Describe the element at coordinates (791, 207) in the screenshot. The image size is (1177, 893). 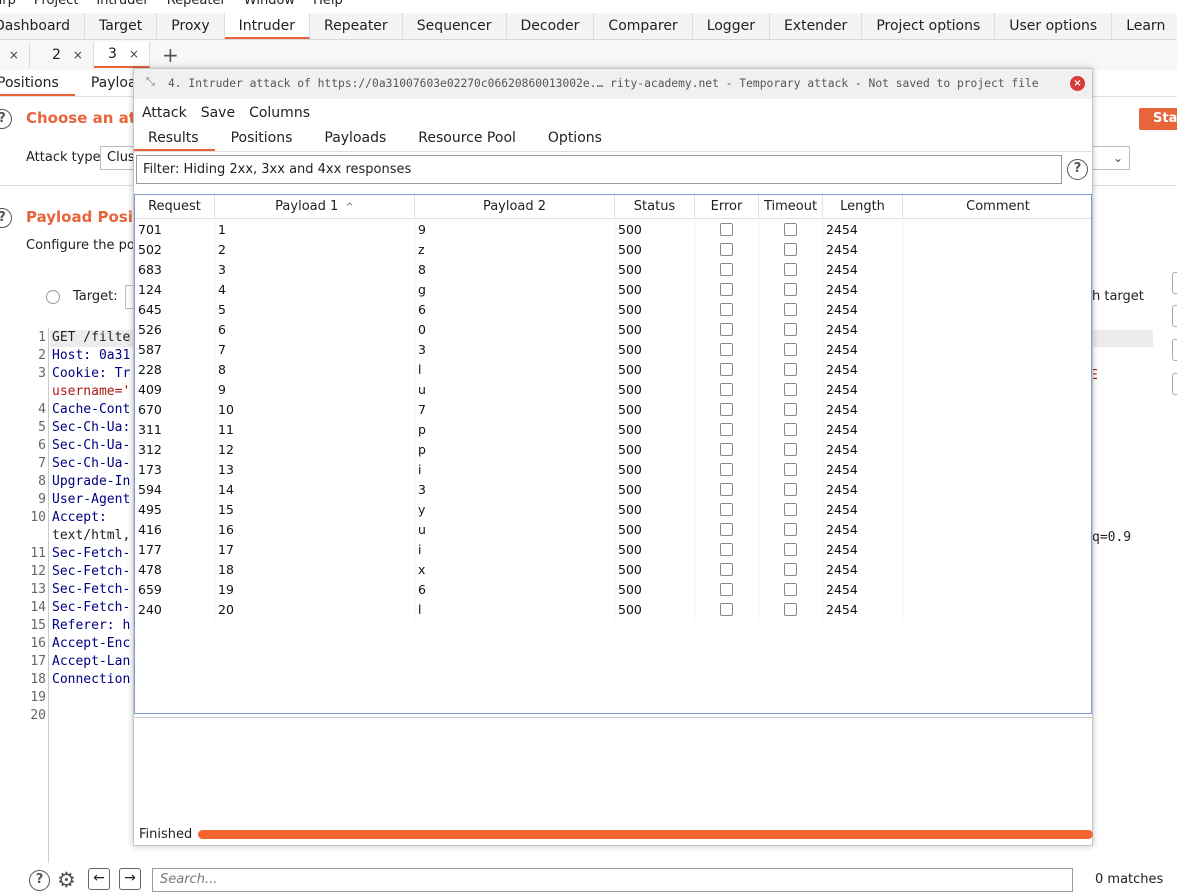
I see `column-timeout: Timeout` at that location.